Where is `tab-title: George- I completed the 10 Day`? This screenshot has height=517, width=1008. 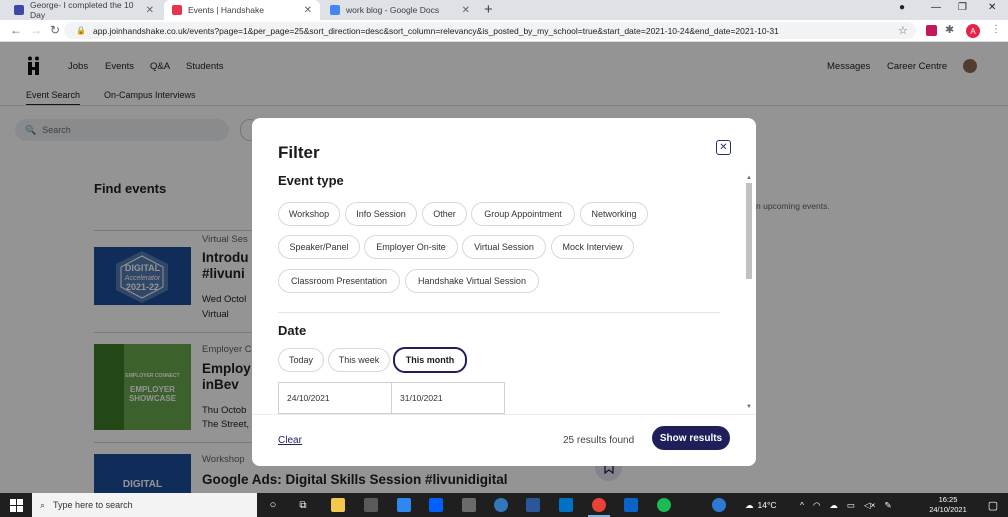 tab-title: George- I completed the 10 Day is located at coordinates (82, 10).